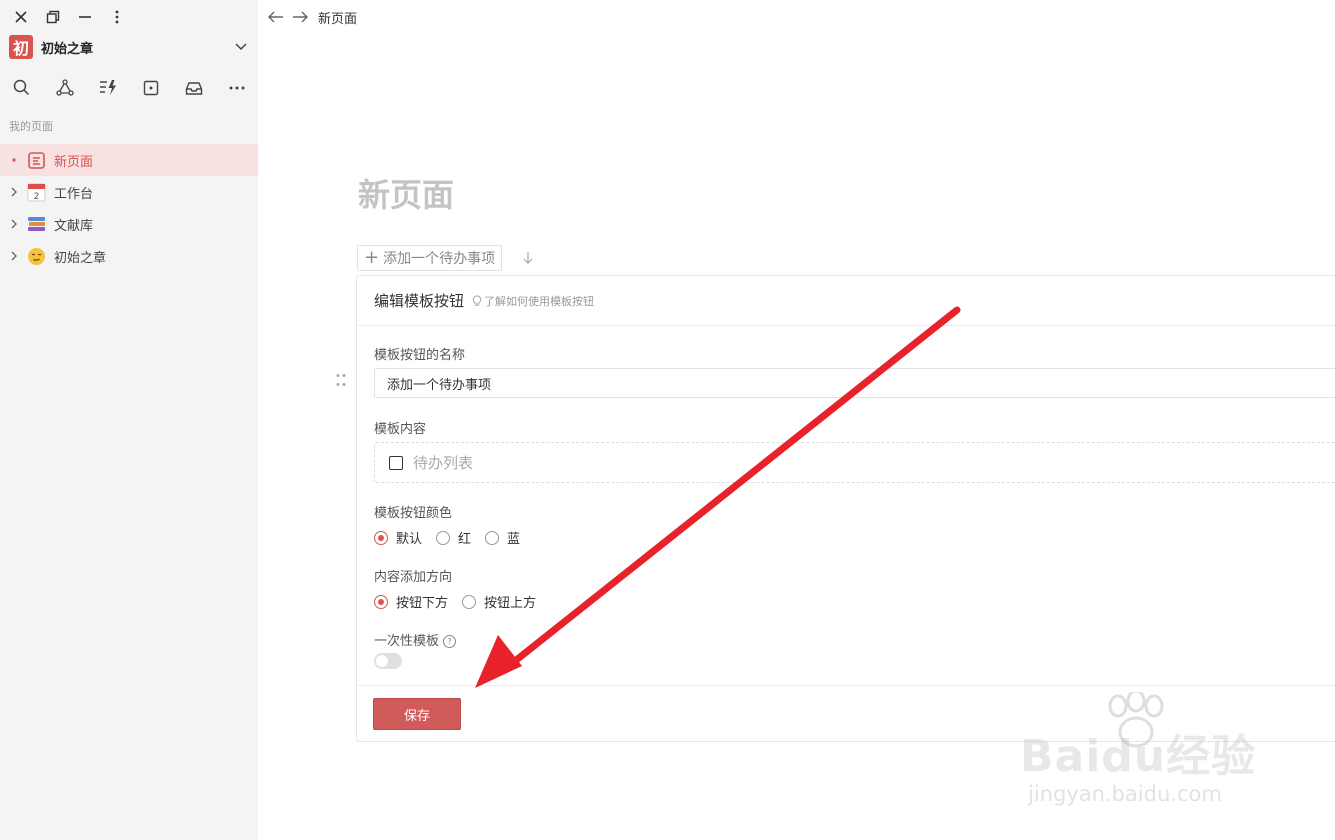  What do you see at coordinates (854, 462) in the screenshot?
I see `template-content-editor: 待办列表` at bounding box center [854, 462].